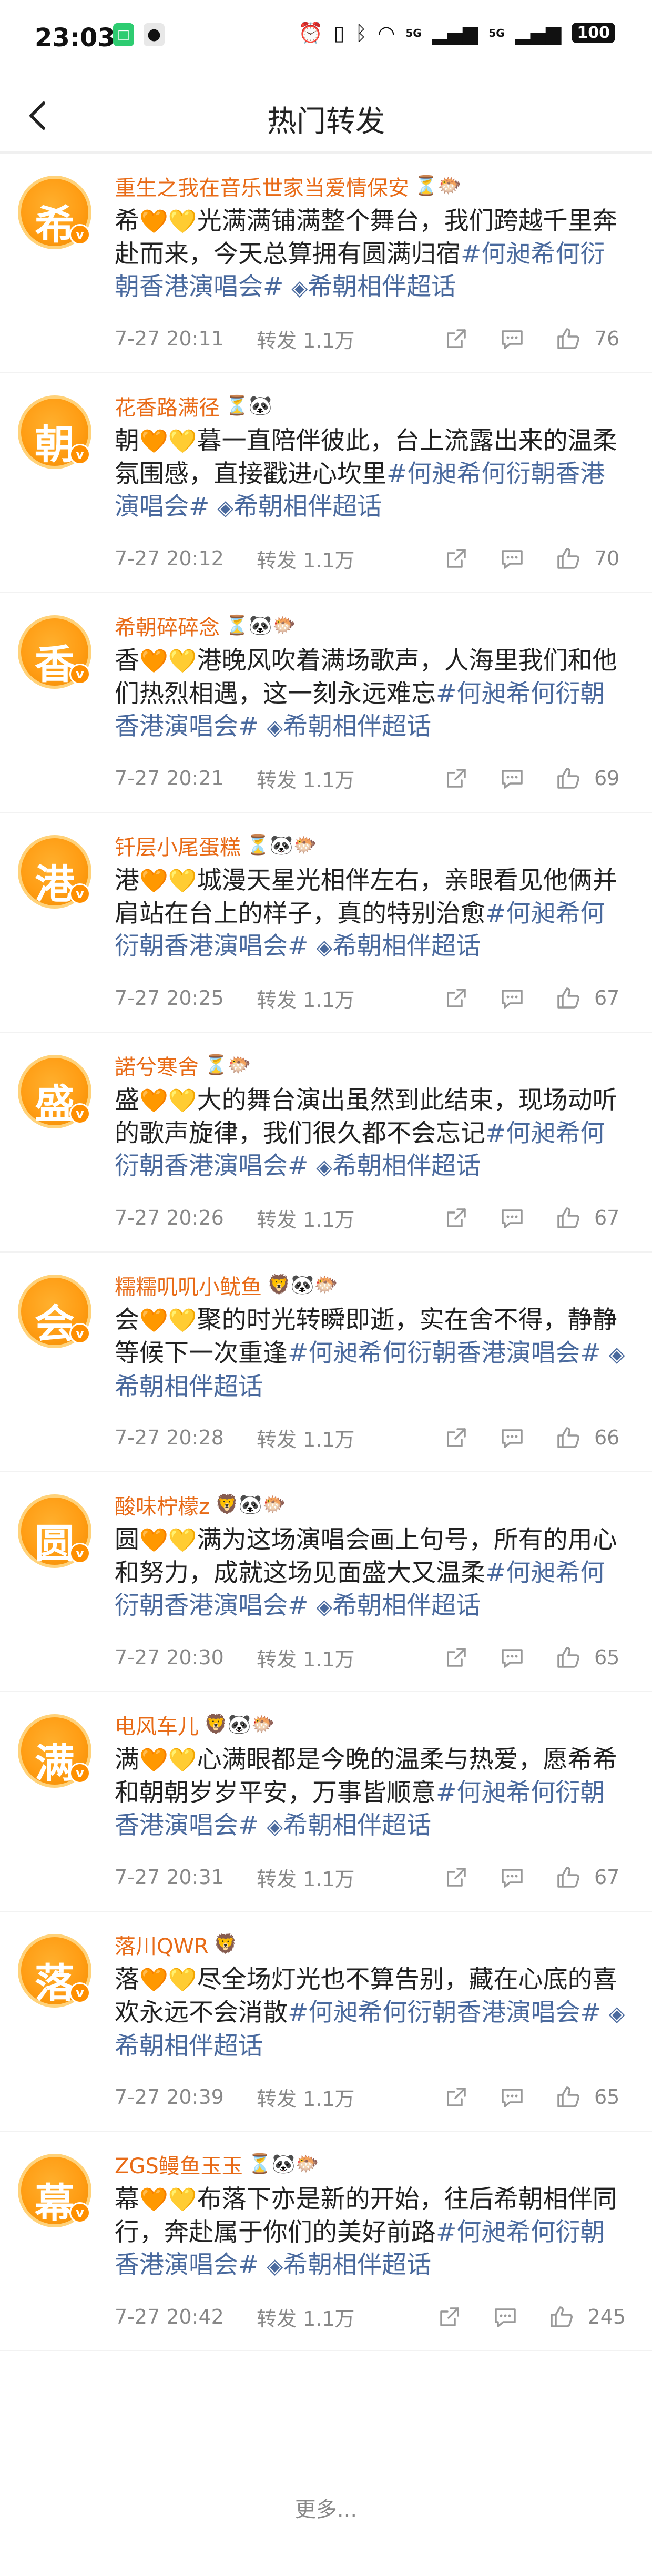  What do you see at coordinates (178, 845) in the screenshot?
I see `username: 钎层小尾蛋糕` at bounding box center [178, 845].